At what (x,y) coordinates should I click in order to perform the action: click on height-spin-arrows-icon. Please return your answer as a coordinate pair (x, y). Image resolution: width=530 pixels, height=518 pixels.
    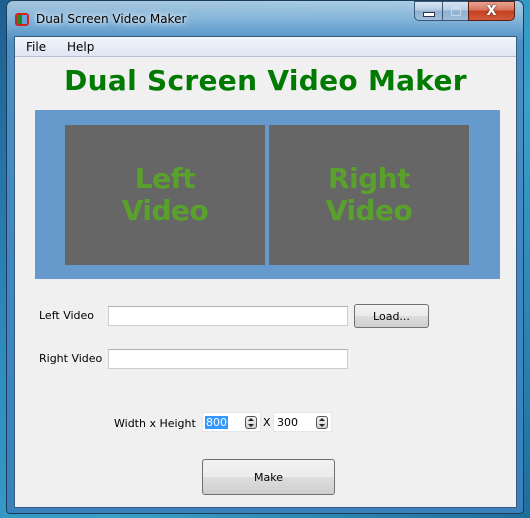
    Looking at the image, I should click on (322, 422).